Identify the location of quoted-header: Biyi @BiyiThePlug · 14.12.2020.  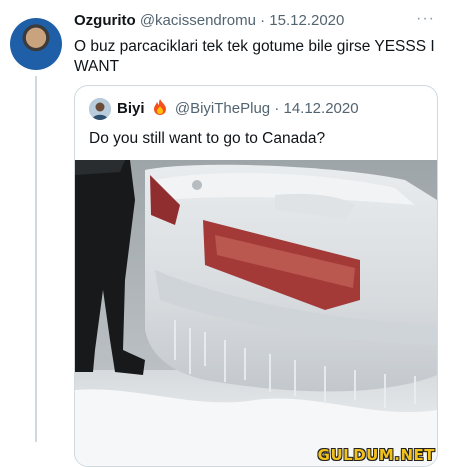
(238, 108).